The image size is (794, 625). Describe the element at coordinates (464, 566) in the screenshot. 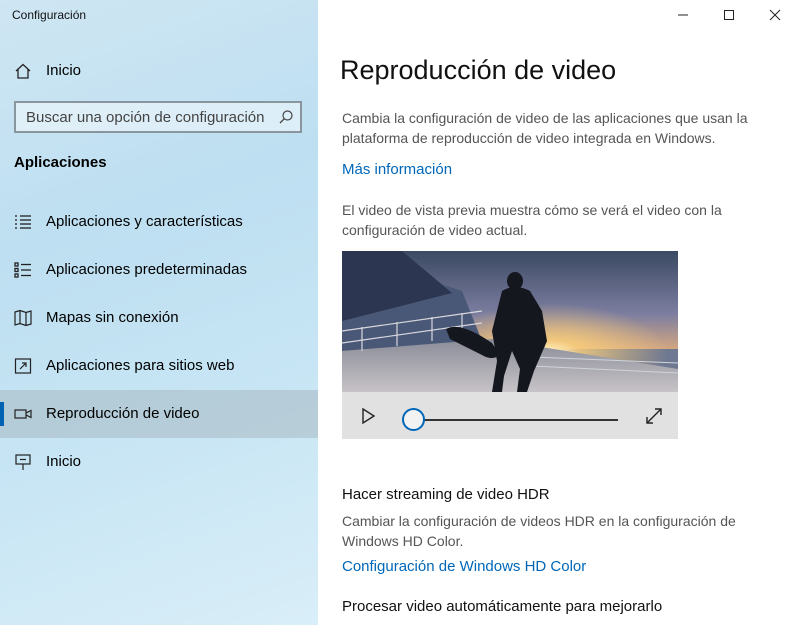

I see `hd-color-settings-link: Configuración de Windows HD Color` at that location.